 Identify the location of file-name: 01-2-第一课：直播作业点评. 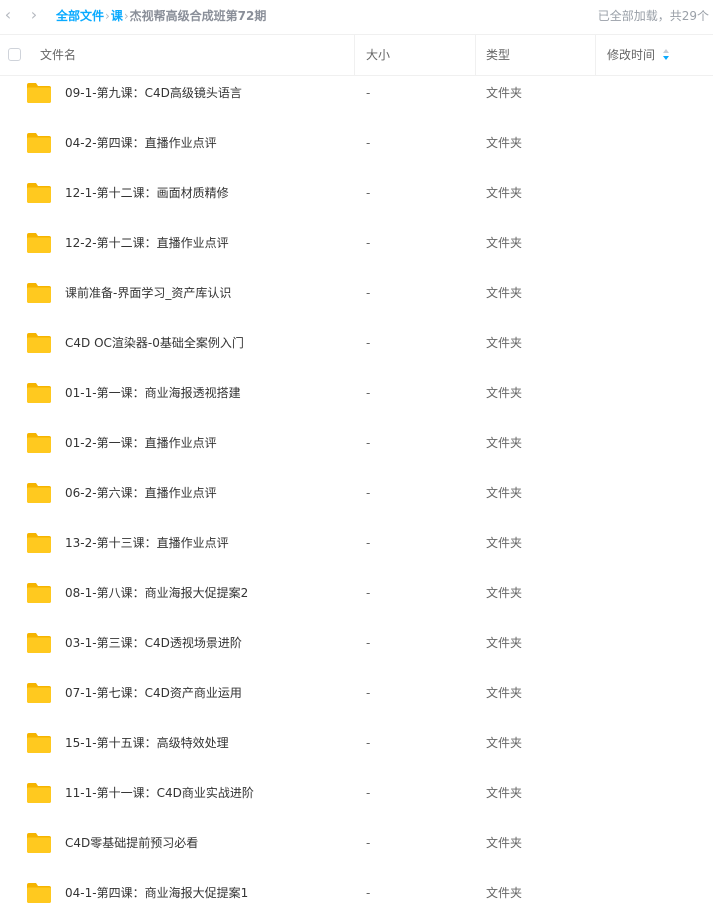
(141, 443).